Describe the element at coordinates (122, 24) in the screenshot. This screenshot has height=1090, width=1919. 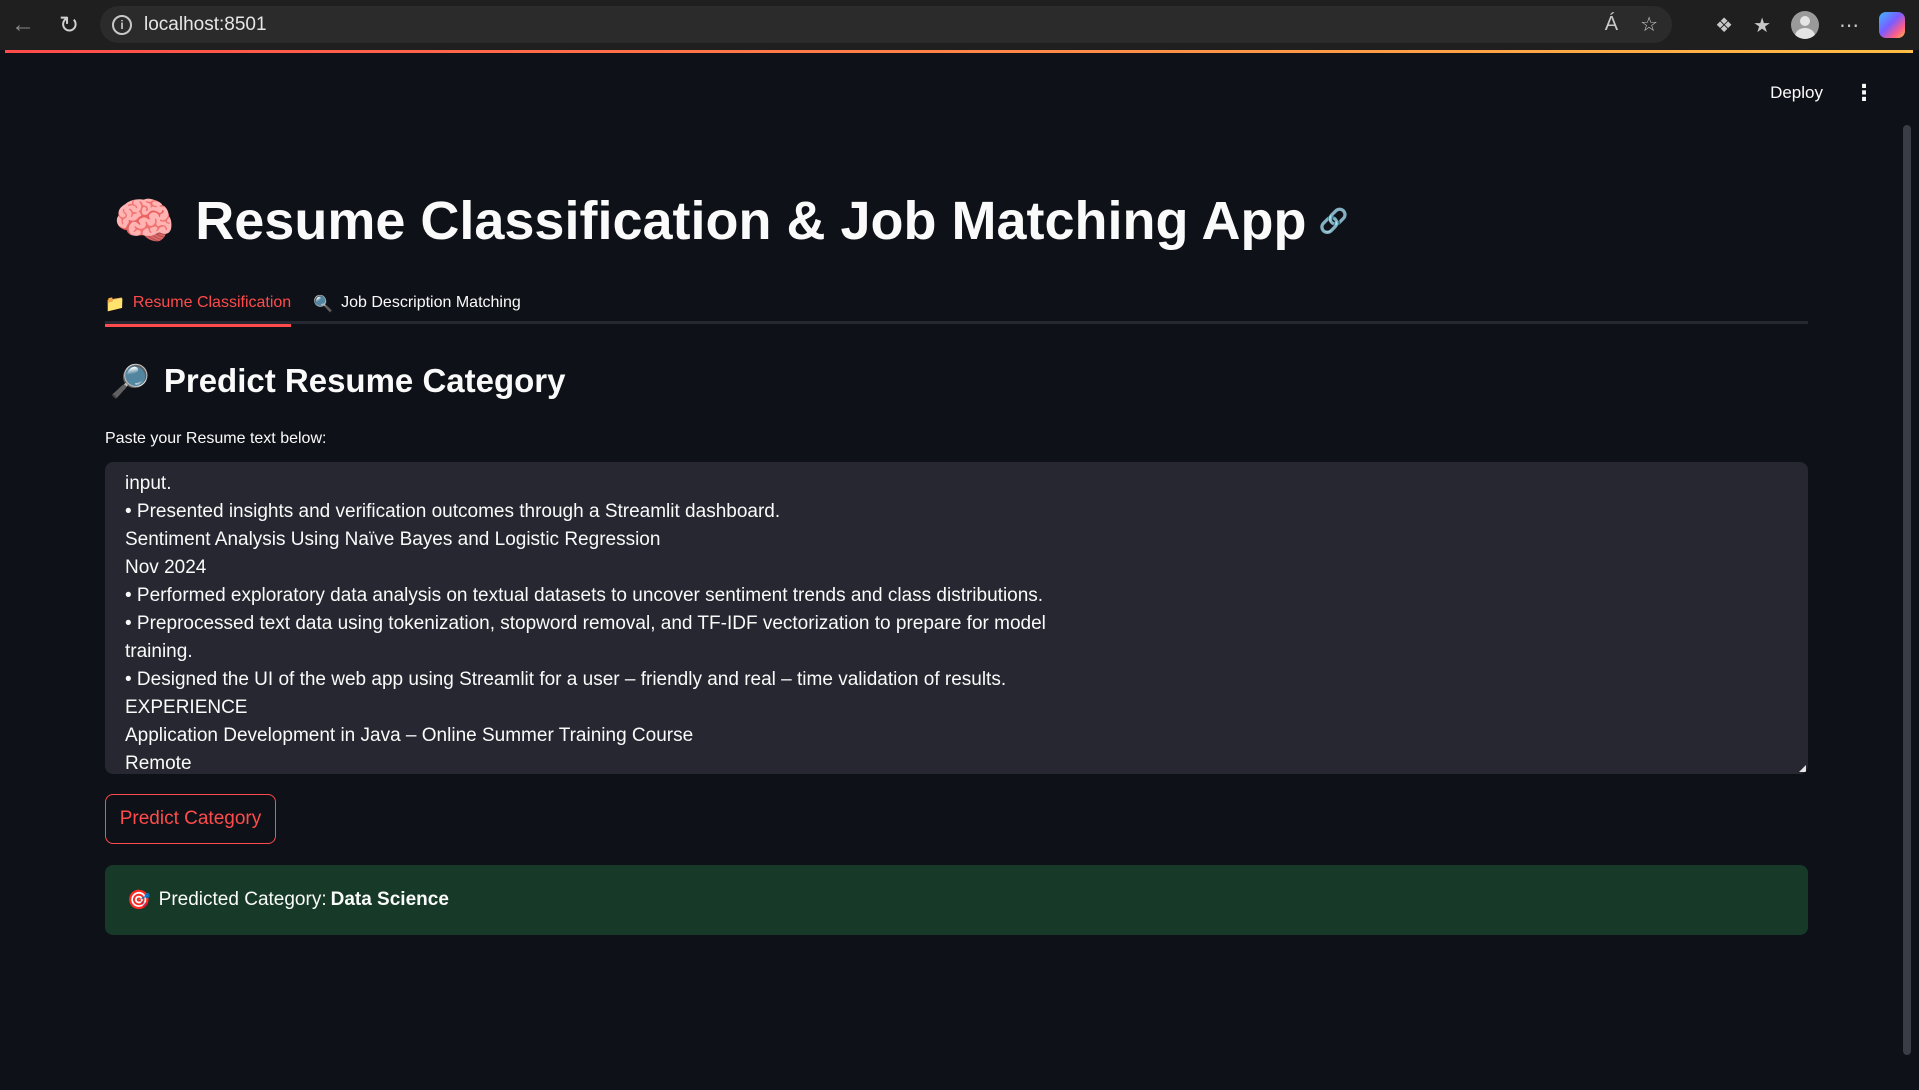
I see `site-info-icon: i` at that location.